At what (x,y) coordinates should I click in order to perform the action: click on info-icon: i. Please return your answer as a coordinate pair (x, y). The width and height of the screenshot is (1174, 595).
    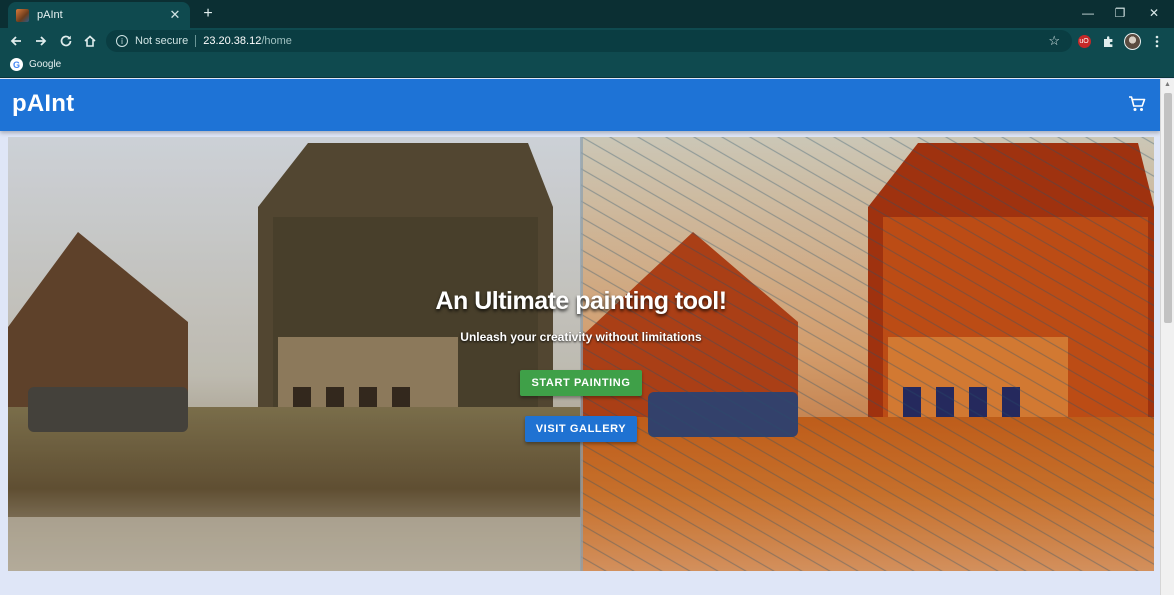
    Looking at the image, I should click on (122, 41).